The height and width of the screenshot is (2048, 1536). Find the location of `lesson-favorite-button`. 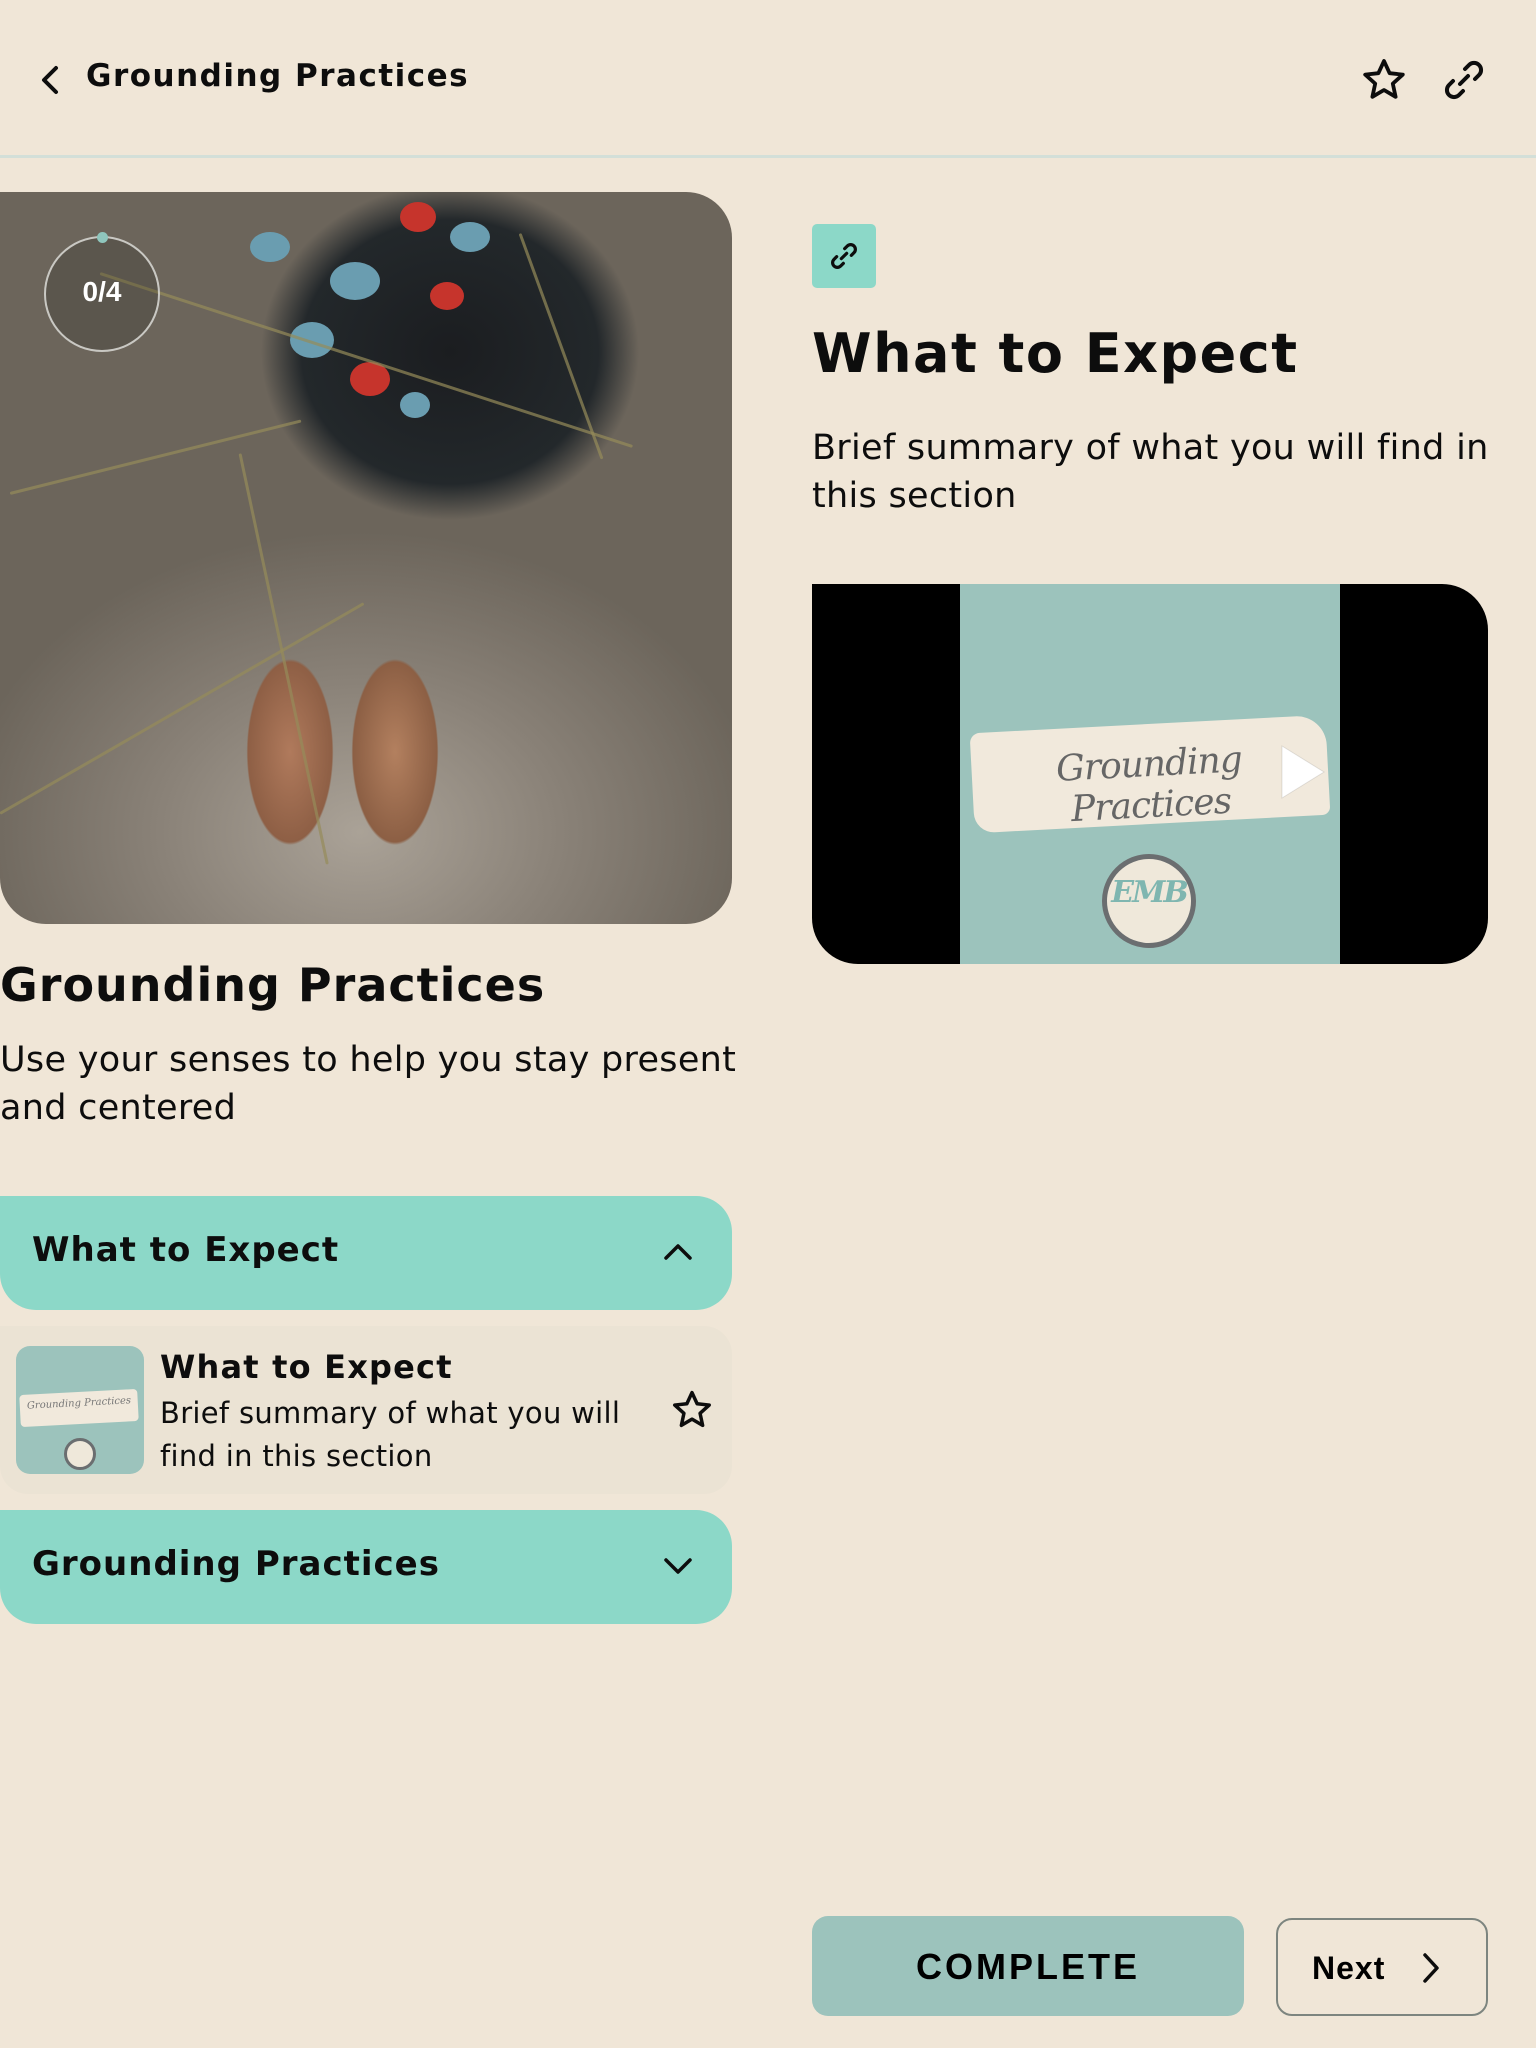

lesson-favorite-button is located at coordinates (692, 1410).